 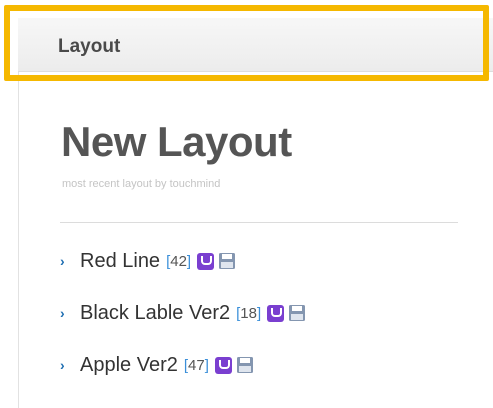 I want to click on divider, so click(x=259, y=222).